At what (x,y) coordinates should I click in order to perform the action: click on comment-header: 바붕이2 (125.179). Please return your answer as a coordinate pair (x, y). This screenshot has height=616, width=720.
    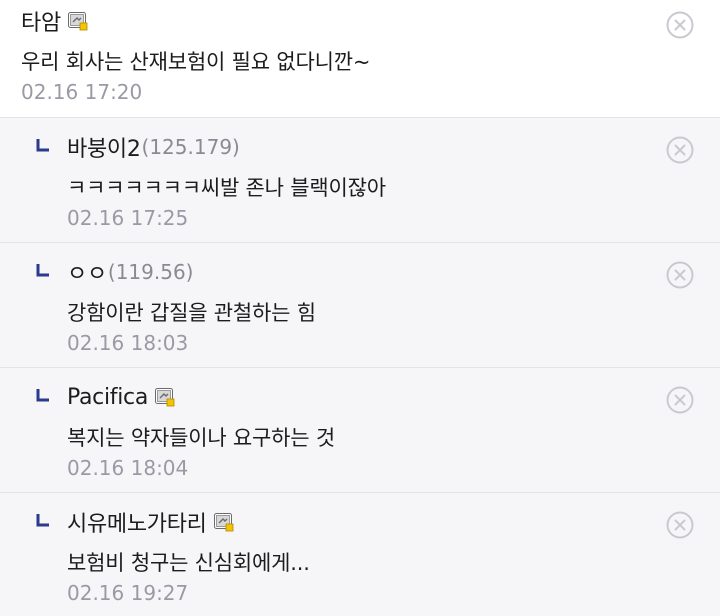
    Looking at the image, I should click on (153, 147).